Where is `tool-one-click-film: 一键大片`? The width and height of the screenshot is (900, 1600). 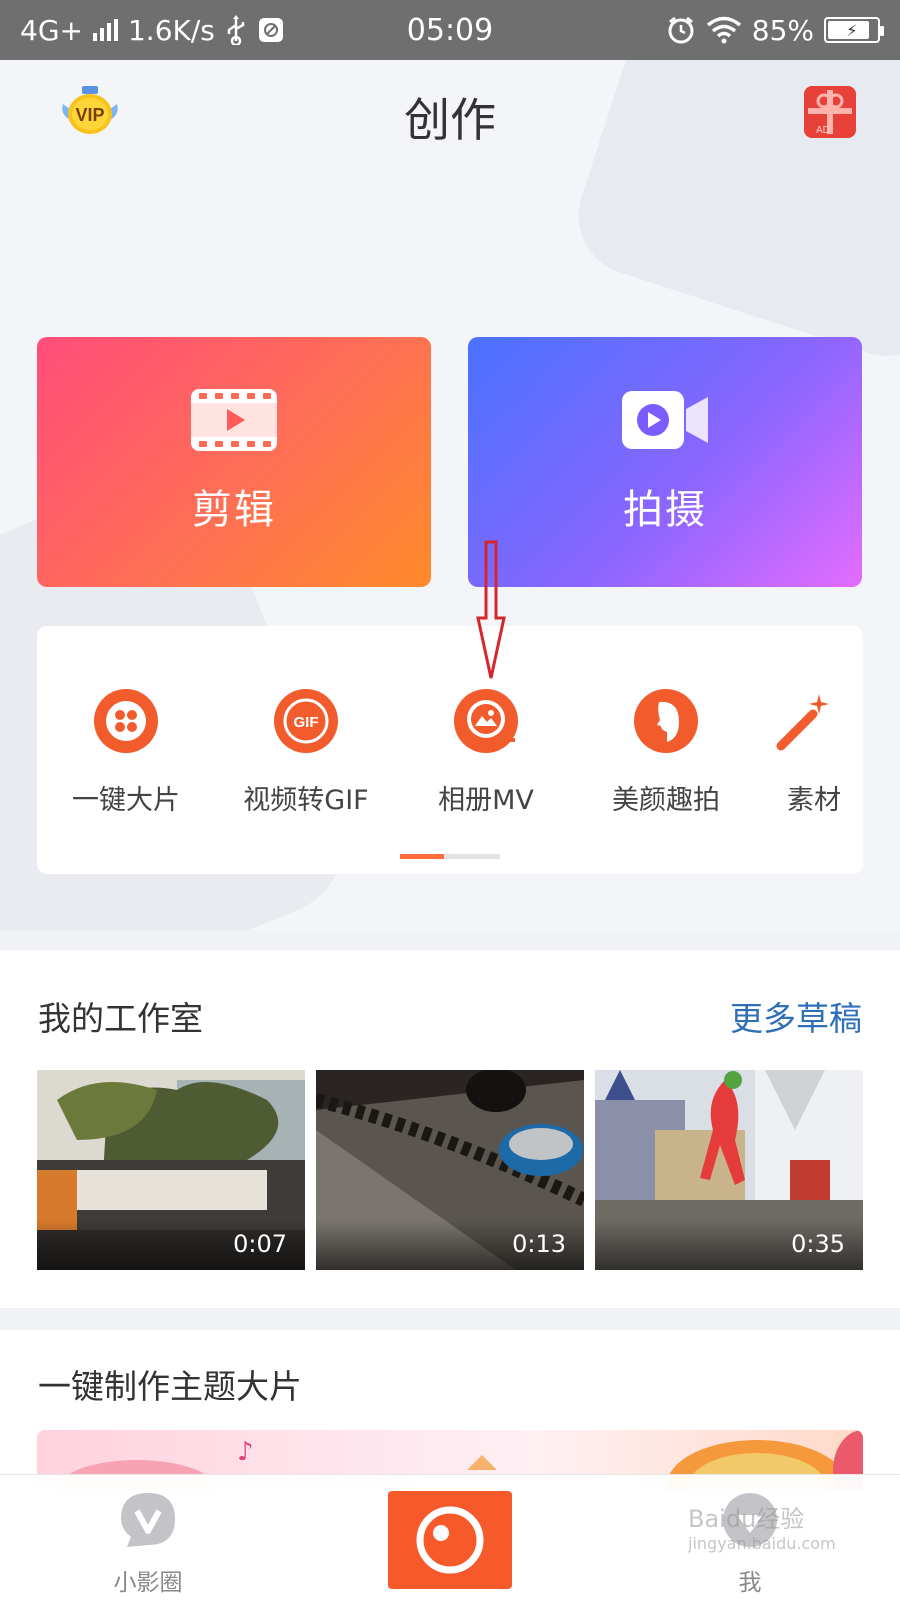
tool-one-click-film: 一键大片 is located at coordinates (126, 752).